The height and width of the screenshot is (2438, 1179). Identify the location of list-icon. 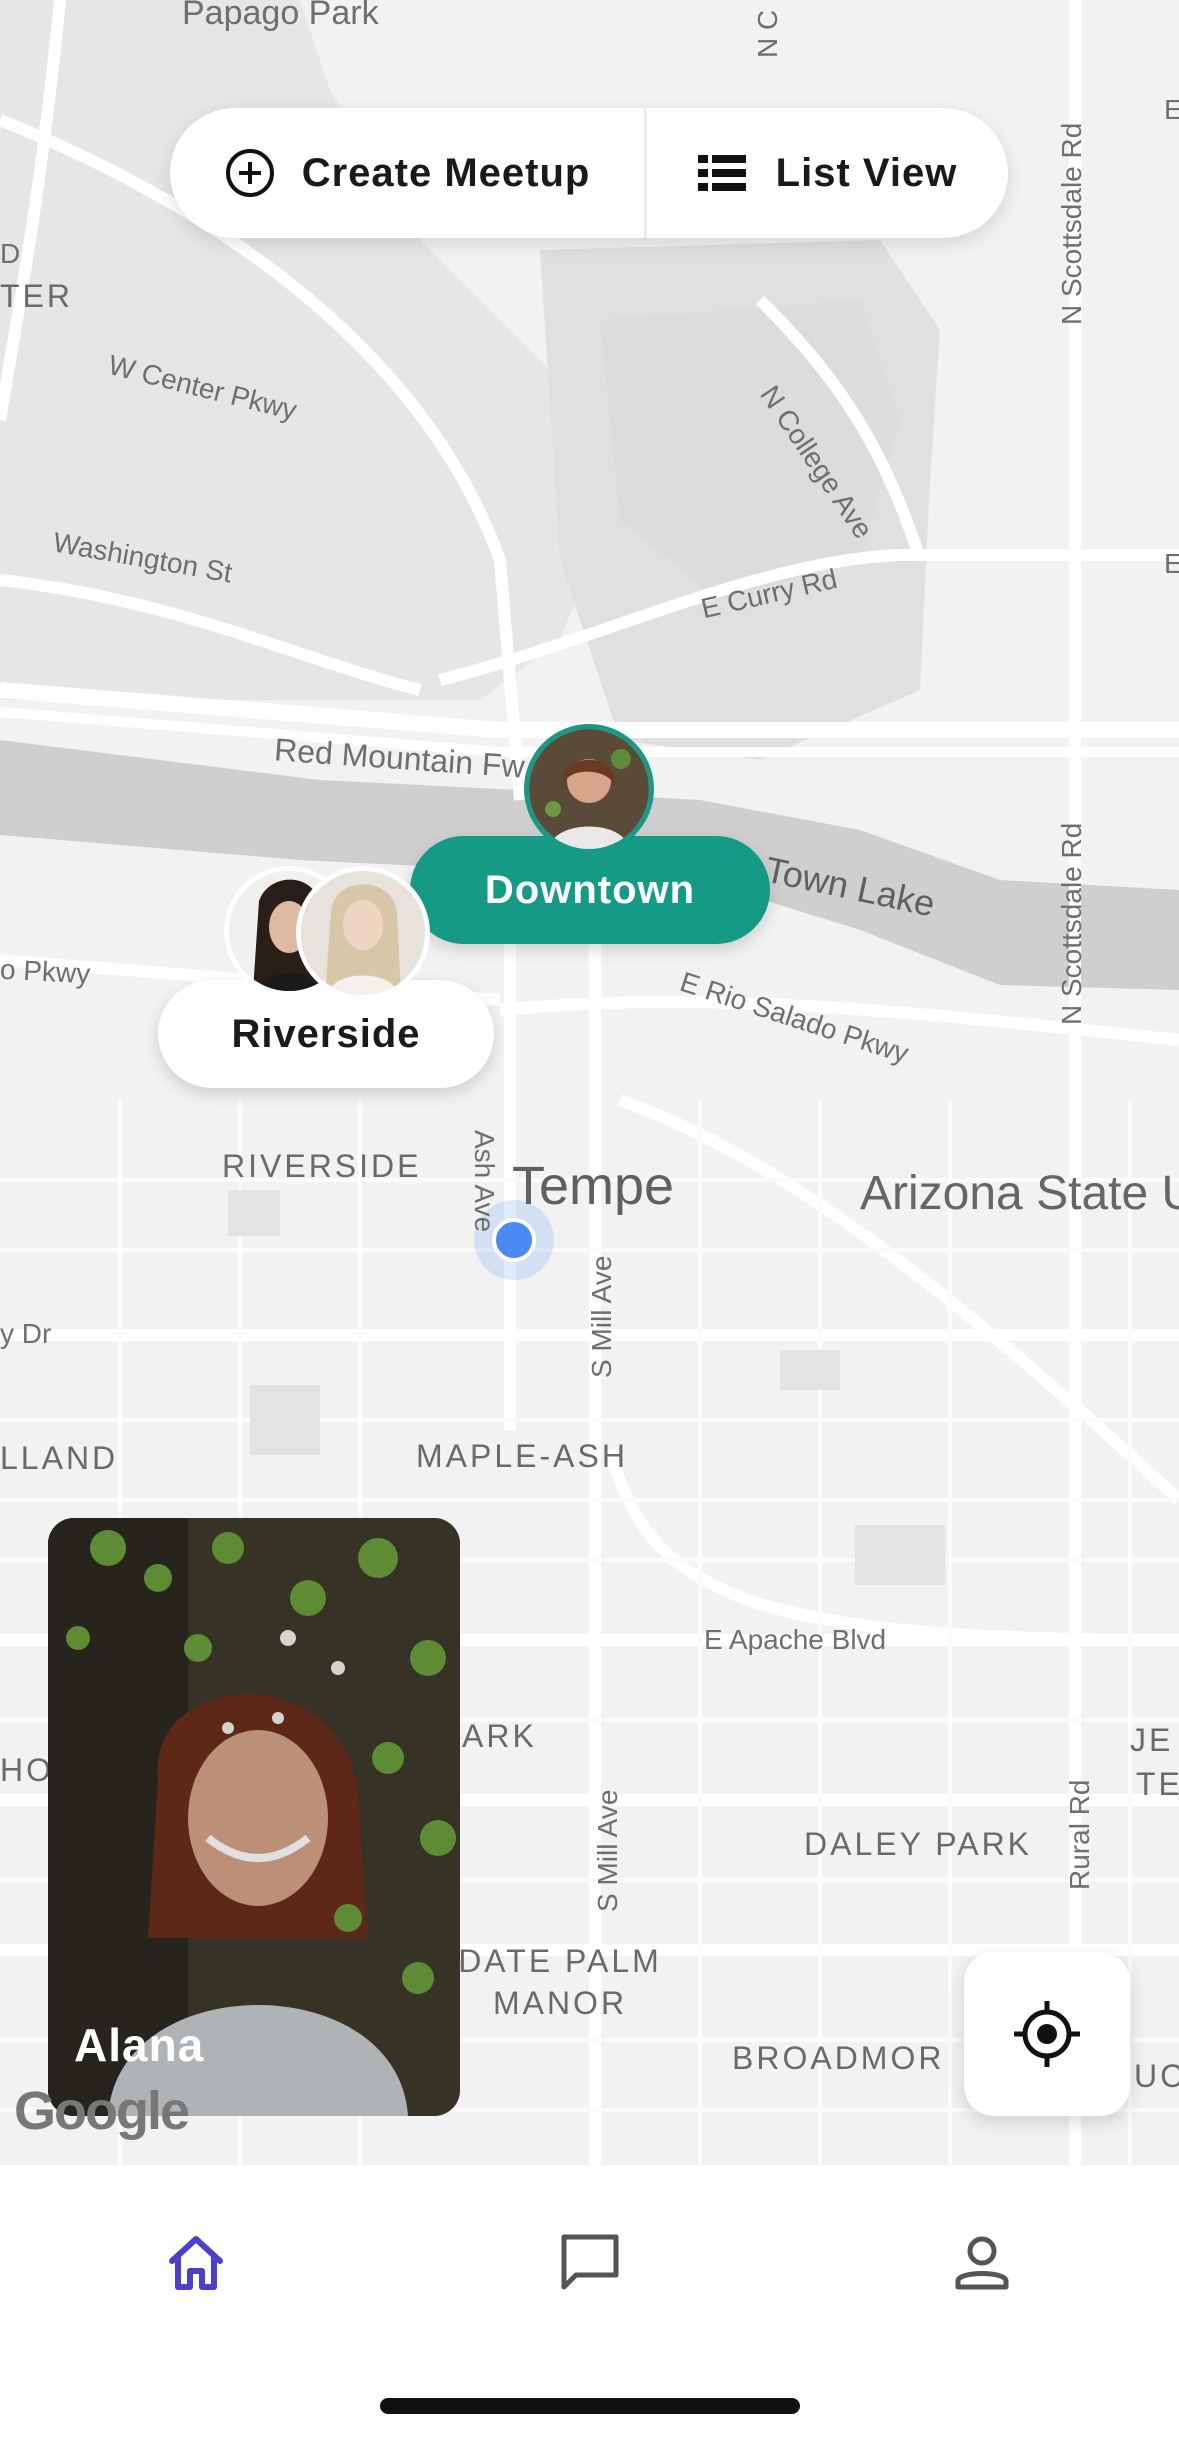
(721, 173).